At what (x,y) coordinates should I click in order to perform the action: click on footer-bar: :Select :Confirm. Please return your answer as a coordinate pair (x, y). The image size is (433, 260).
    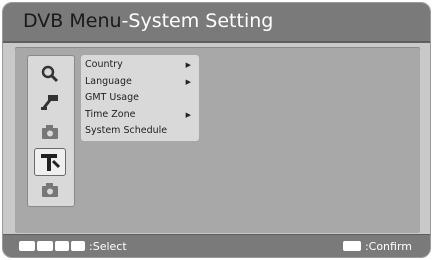
    Looking at the image, I should click on (216, 245).